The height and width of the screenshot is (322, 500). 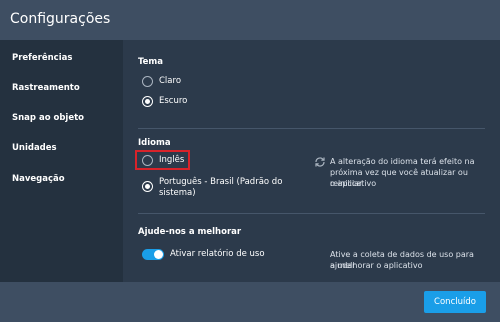 I want to click on theme-section-title: Tema, so click(x=151, y=62).